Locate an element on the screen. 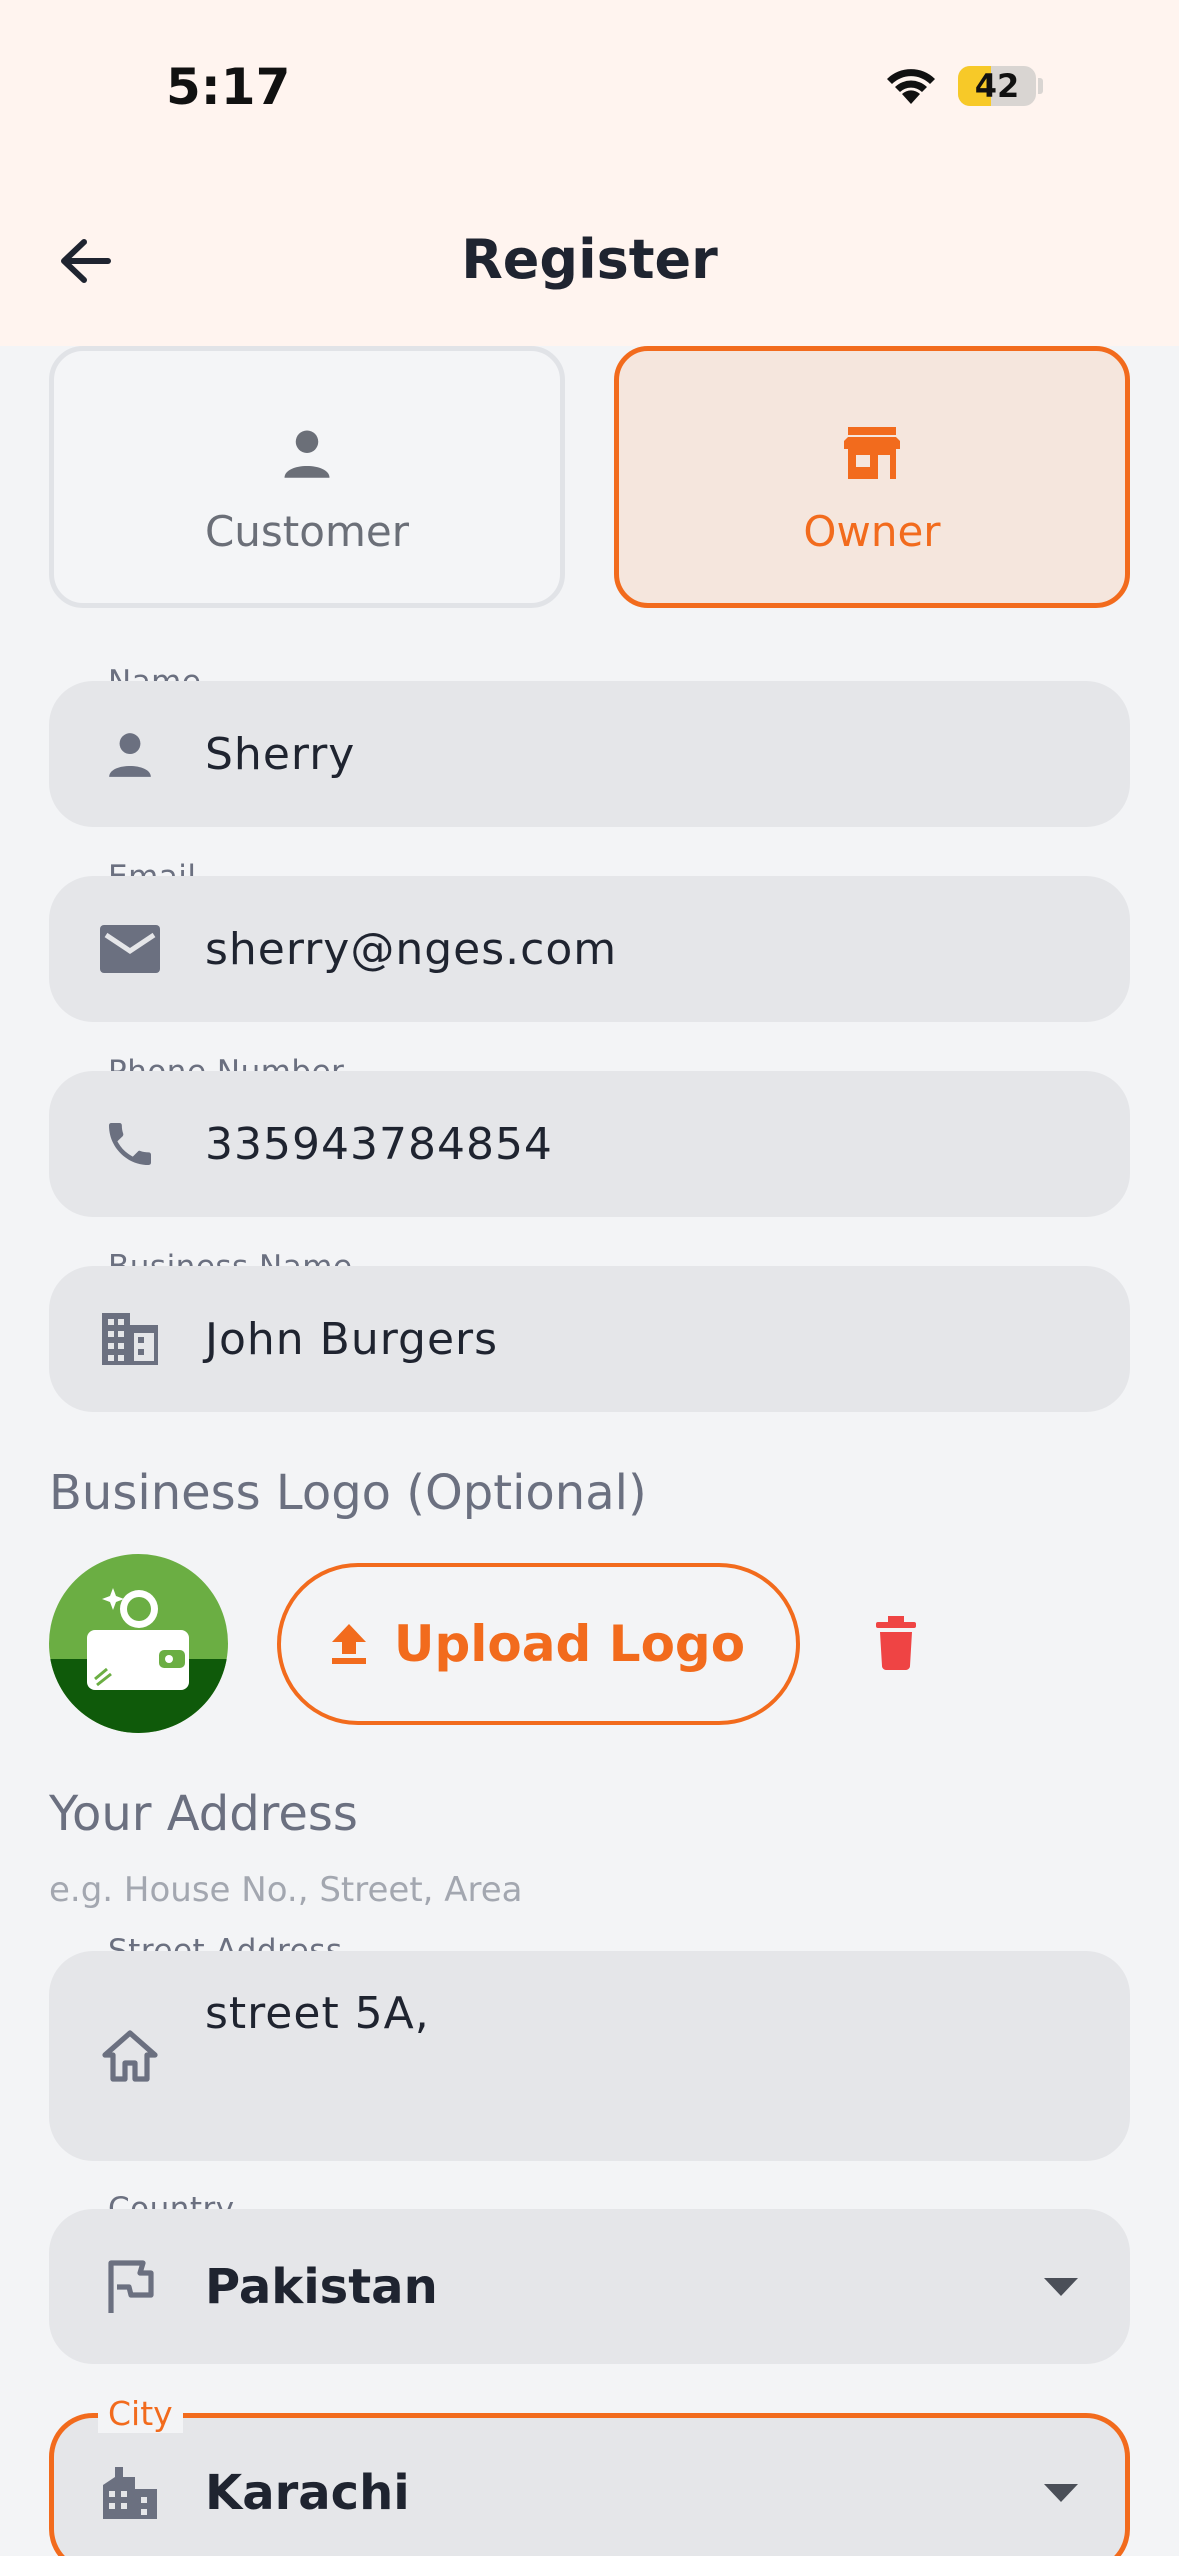  email-field: sherry@nges.com is located at coordinates (589, 949).